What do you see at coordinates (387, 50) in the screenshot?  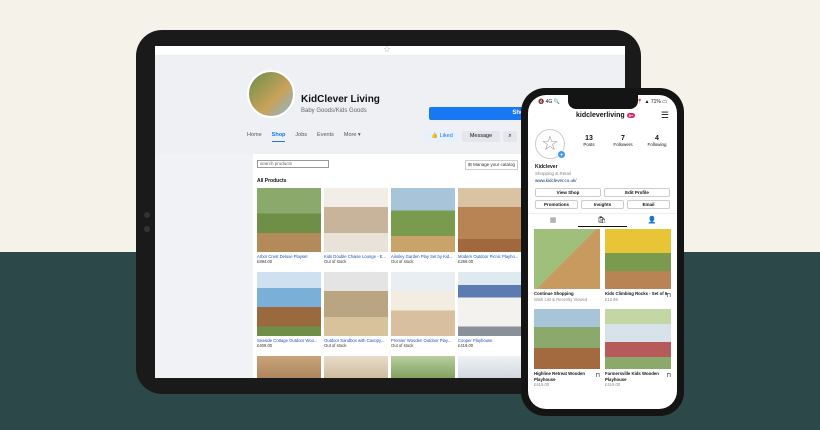 I see `star-icon: ☆` at bounding box center [387, 50].